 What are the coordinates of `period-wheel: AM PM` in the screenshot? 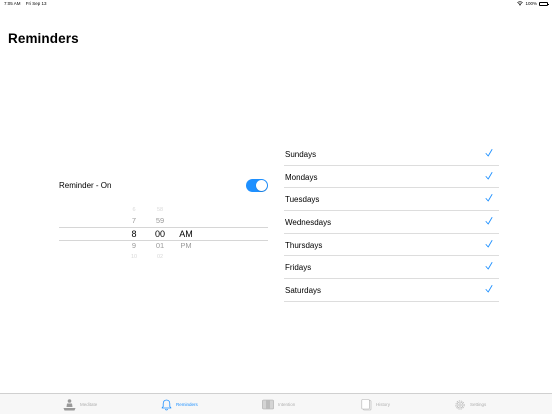 It's located at (186, 232).